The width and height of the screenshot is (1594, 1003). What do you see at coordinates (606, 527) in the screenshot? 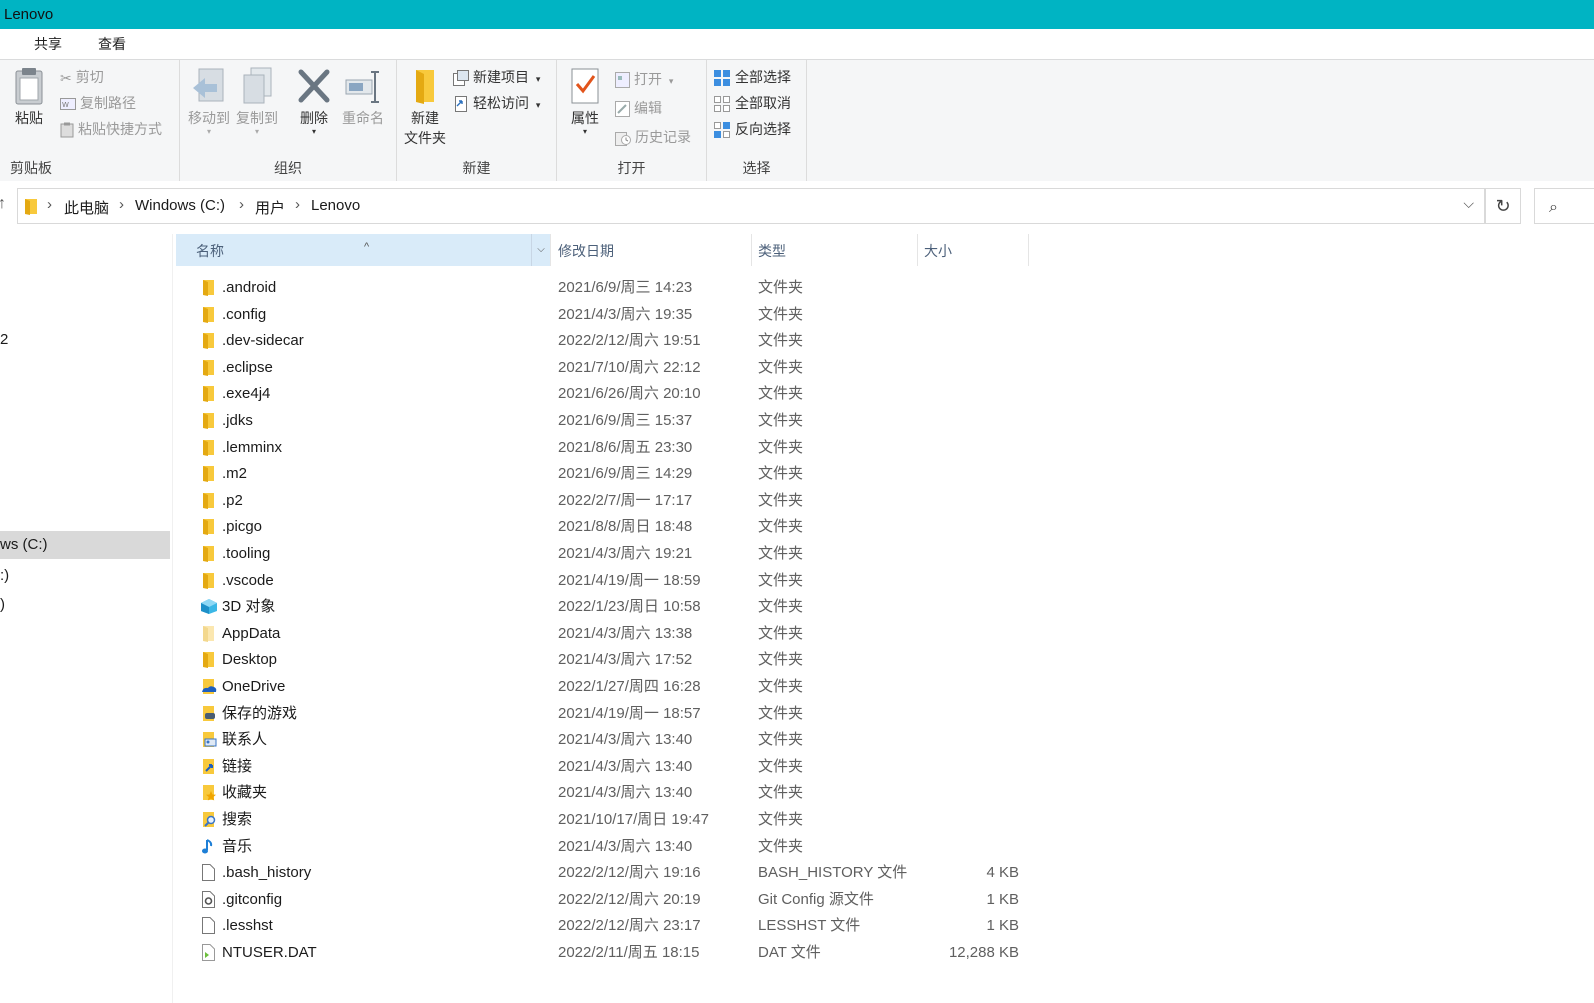
I see `file-row: .picgo 2021/8/8/周日 18:48 文件夹` at bounding box center [606, 527].